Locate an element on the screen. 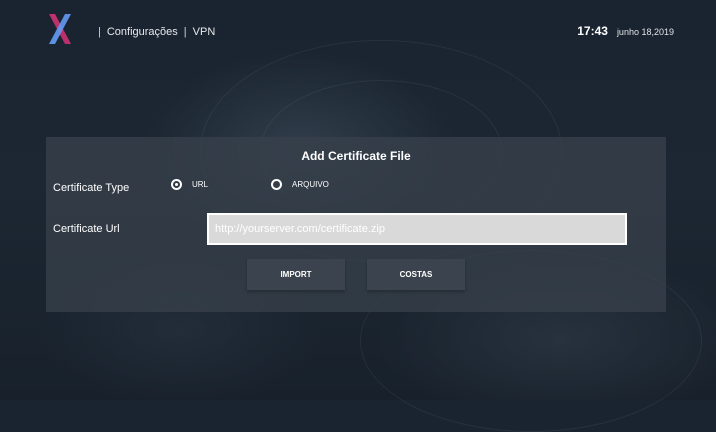  radio-url: URL is located at coordinates (189, 184).